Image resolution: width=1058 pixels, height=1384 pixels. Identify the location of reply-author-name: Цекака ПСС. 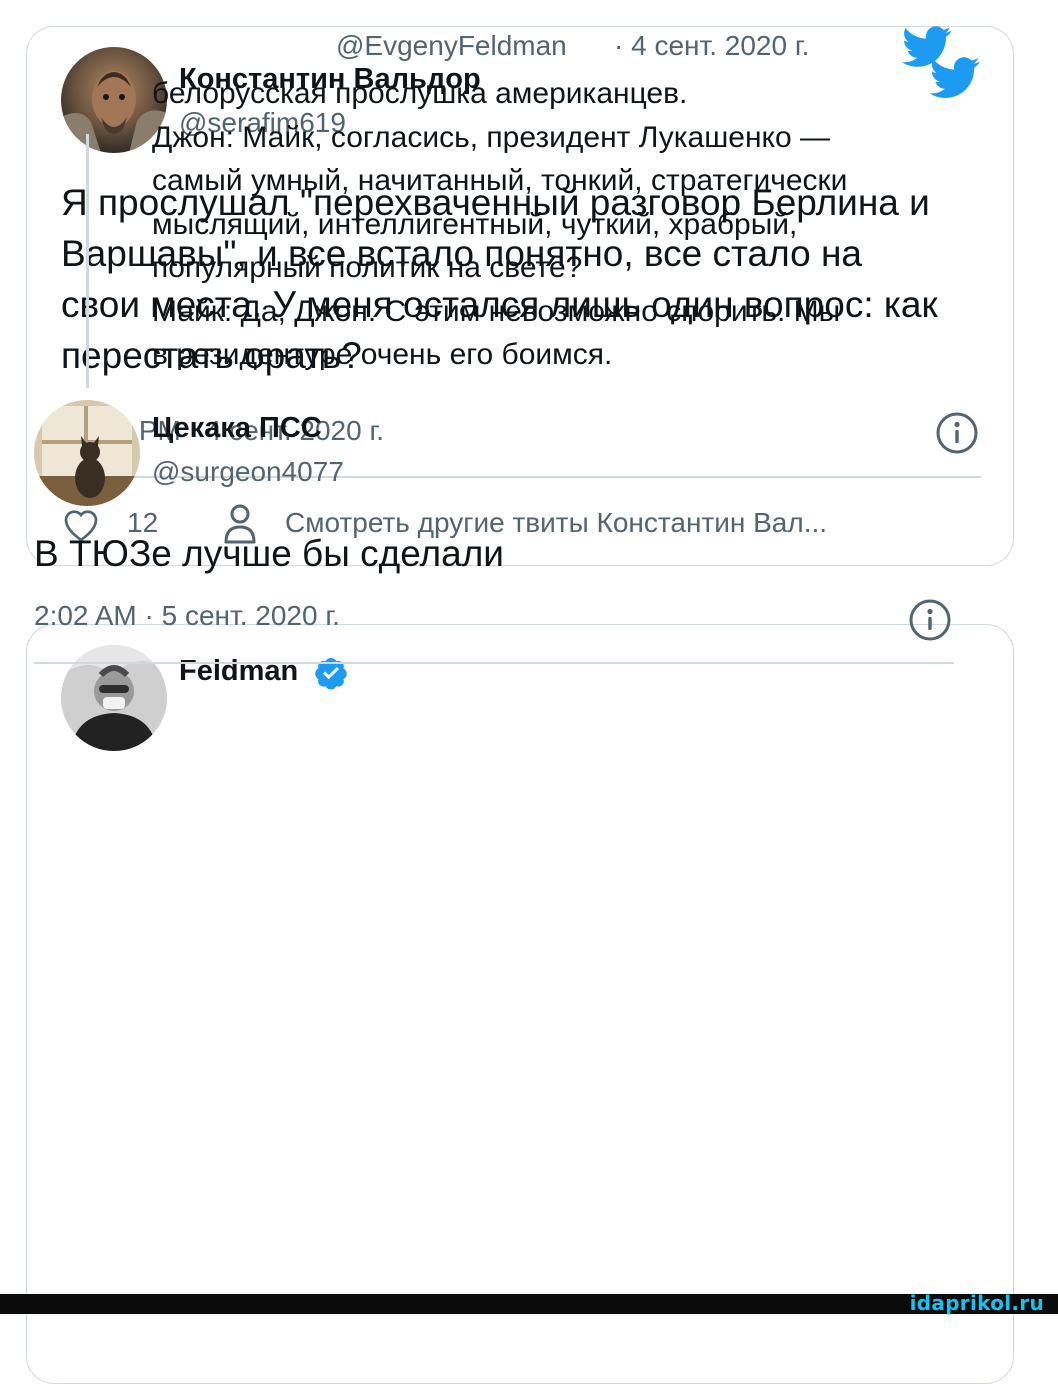
(237, 428).